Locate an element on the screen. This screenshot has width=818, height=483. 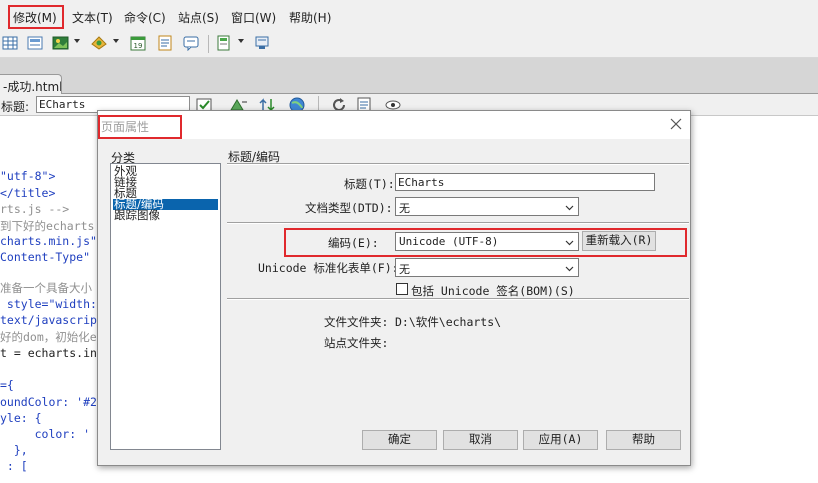
document-tab: -成功.html is located at coordinates (31, 84).